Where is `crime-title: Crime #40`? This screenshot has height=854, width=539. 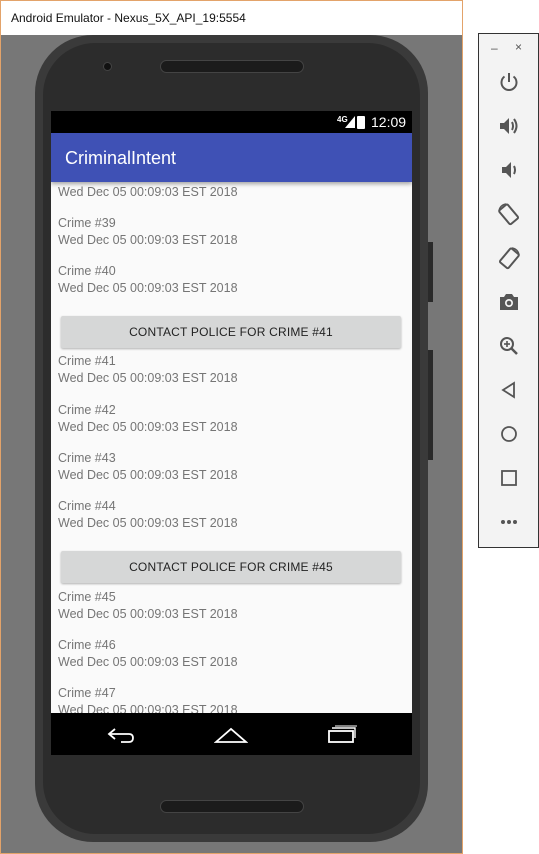
crime-title: Crime #40 is located at coordinates (87, 271).